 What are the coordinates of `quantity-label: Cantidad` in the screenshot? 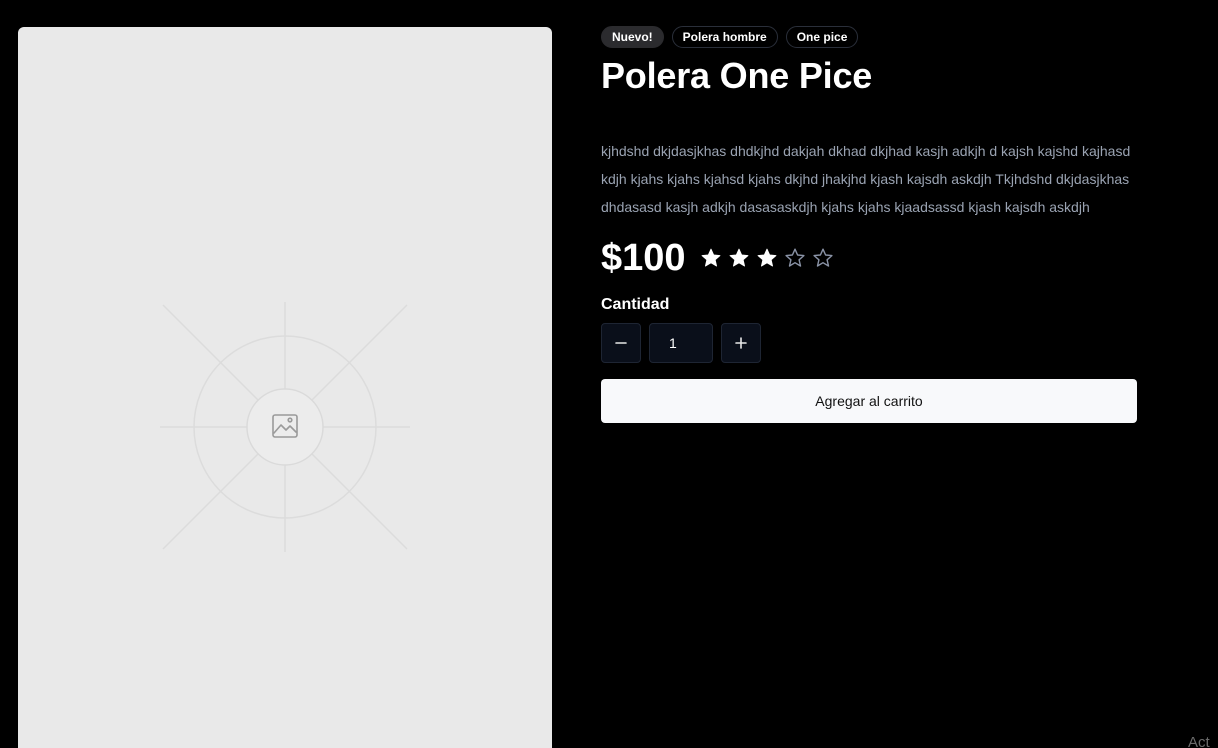 It's located at (635, 304).